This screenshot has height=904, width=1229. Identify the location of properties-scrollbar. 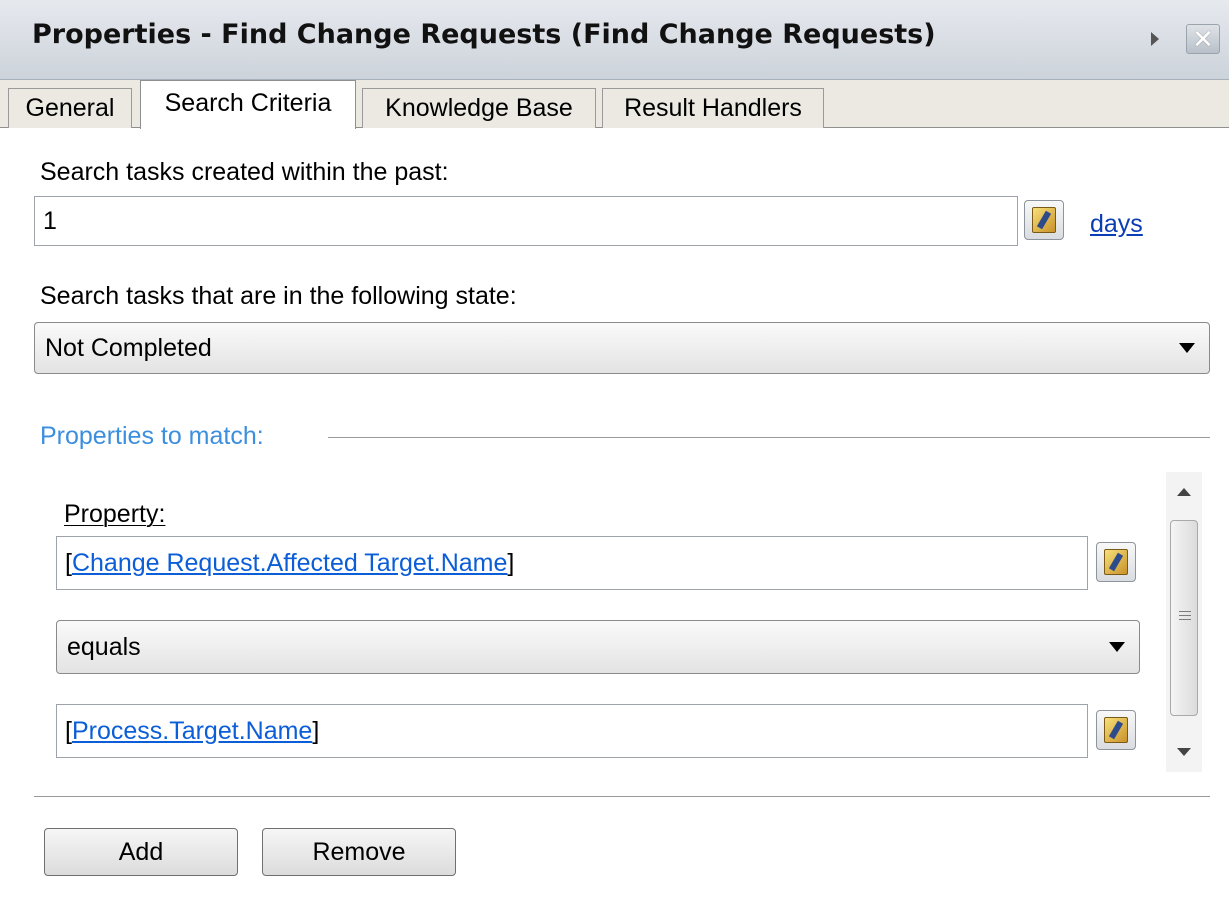
(1184, 622).